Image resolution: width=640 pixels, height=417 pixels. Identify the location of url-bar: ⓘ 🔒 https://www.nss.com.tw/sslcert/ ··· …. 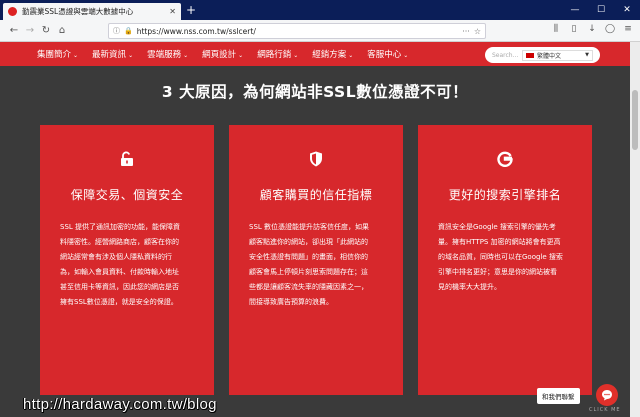
(297, 31).